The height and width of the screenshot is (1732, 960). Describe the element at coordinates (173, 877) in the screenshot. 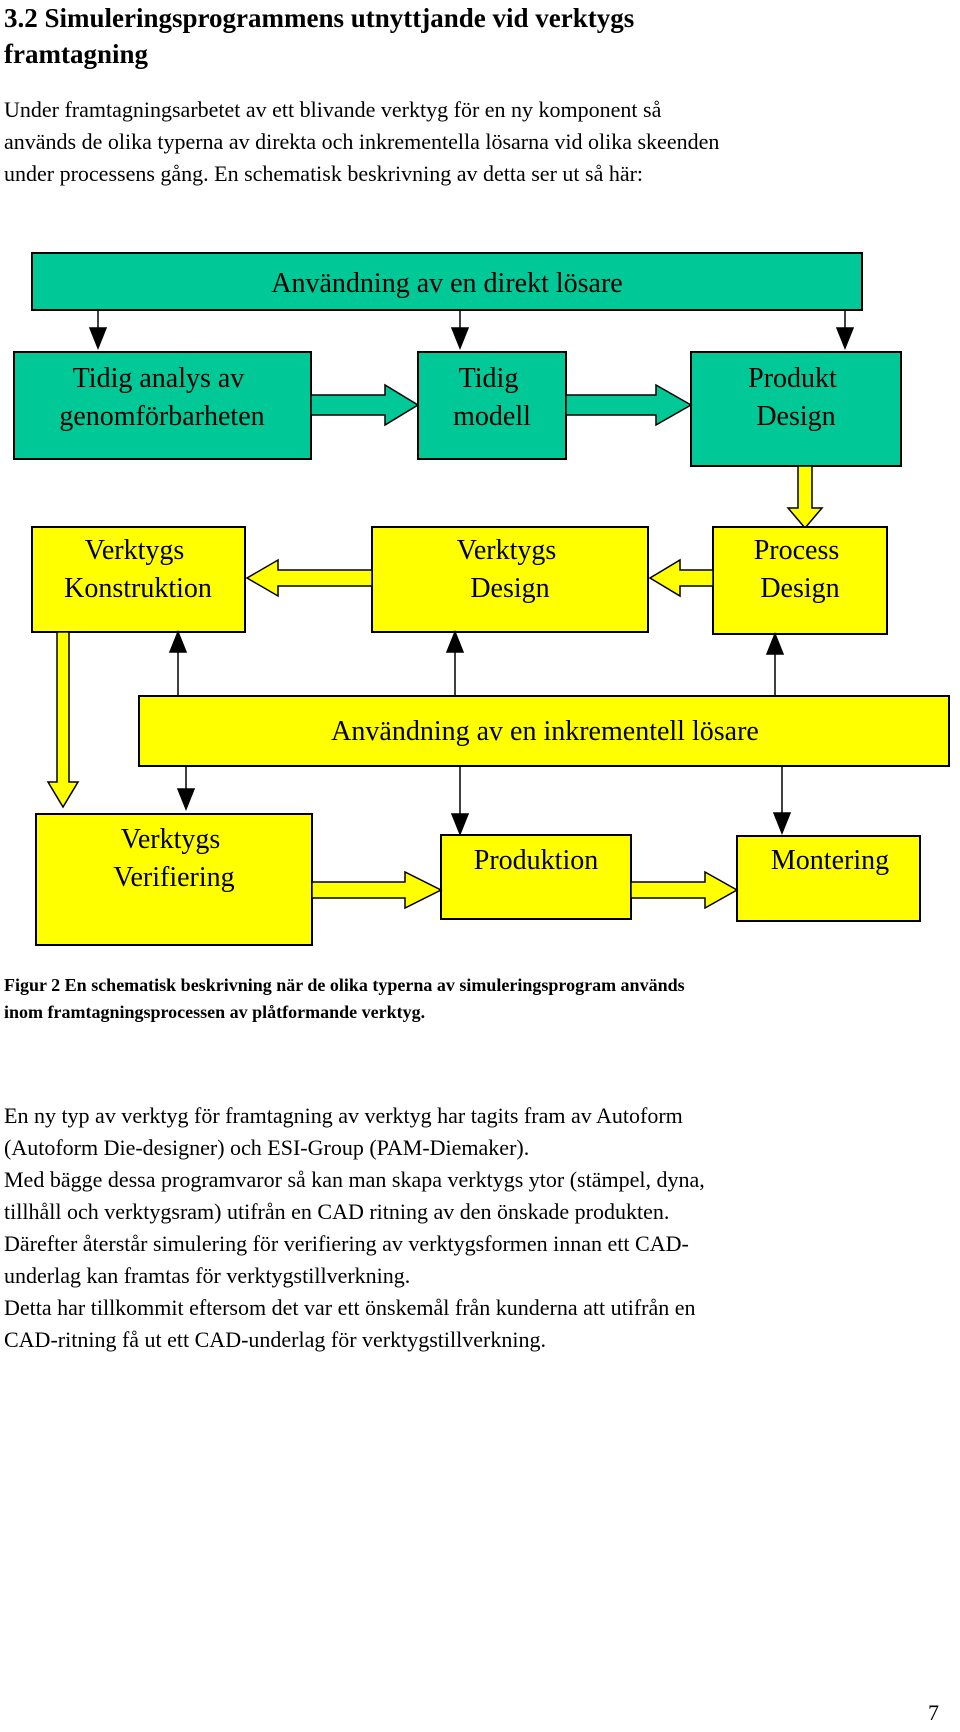

I see `box-line: Verifiering` at that location.